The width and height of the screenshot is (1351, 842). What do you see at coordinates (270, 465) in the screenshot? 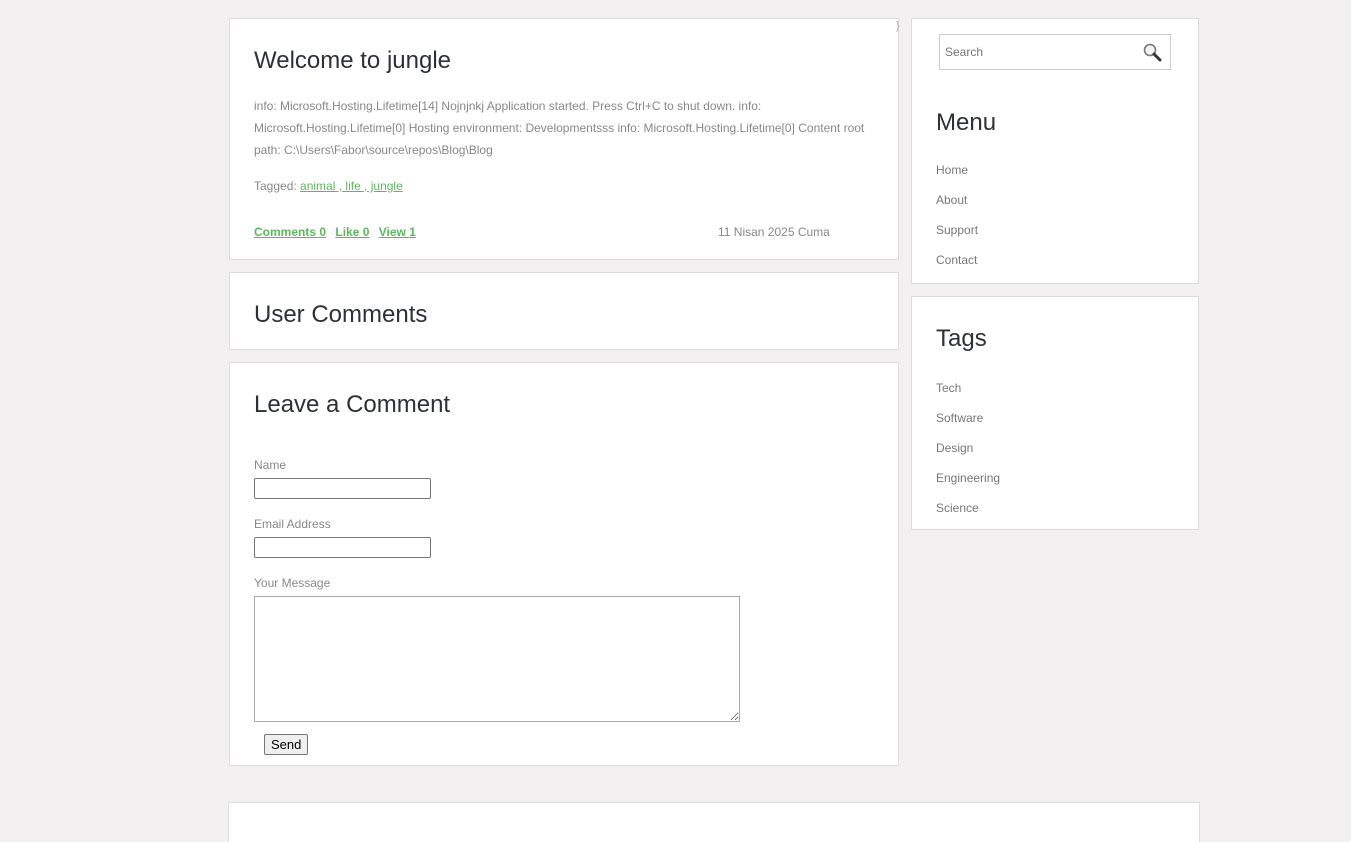
I see `name-label: Name` at bounding box center [270, 465].